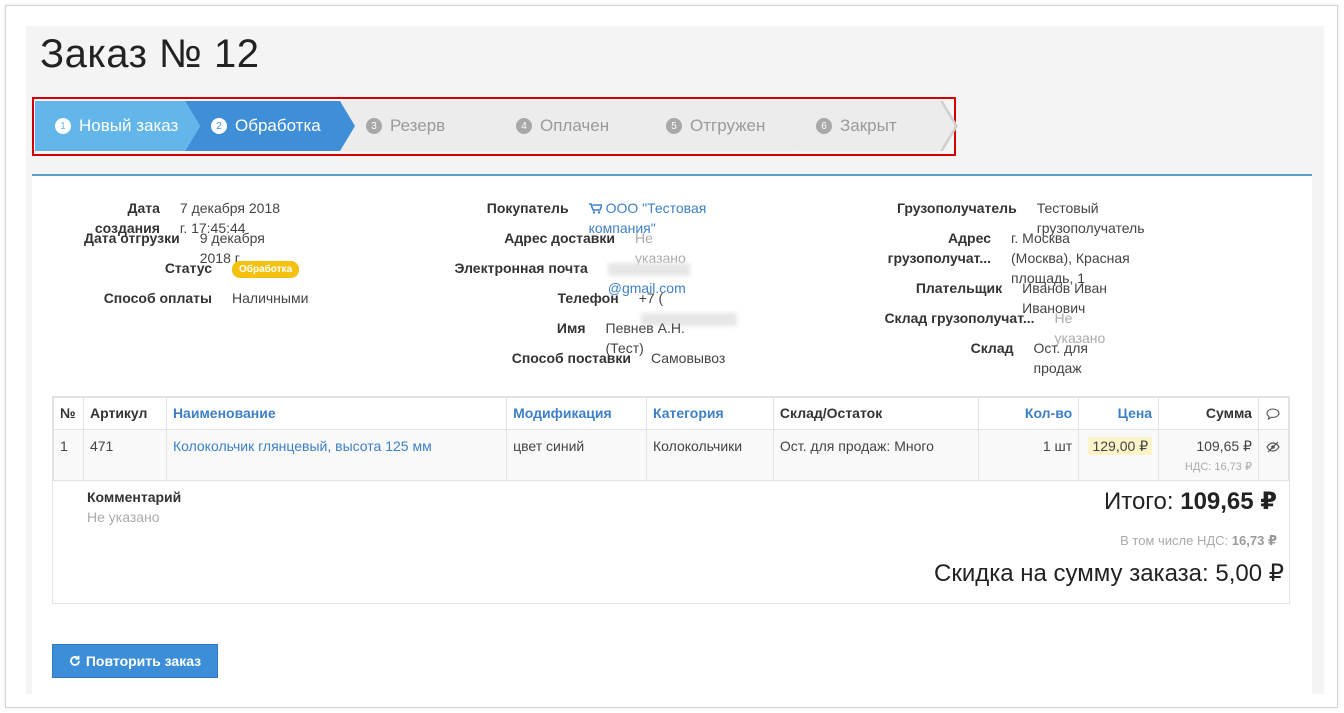 This screenshot has height=713, width=1344. I want to click on speech-bubble-icon, so click(1273, 414).